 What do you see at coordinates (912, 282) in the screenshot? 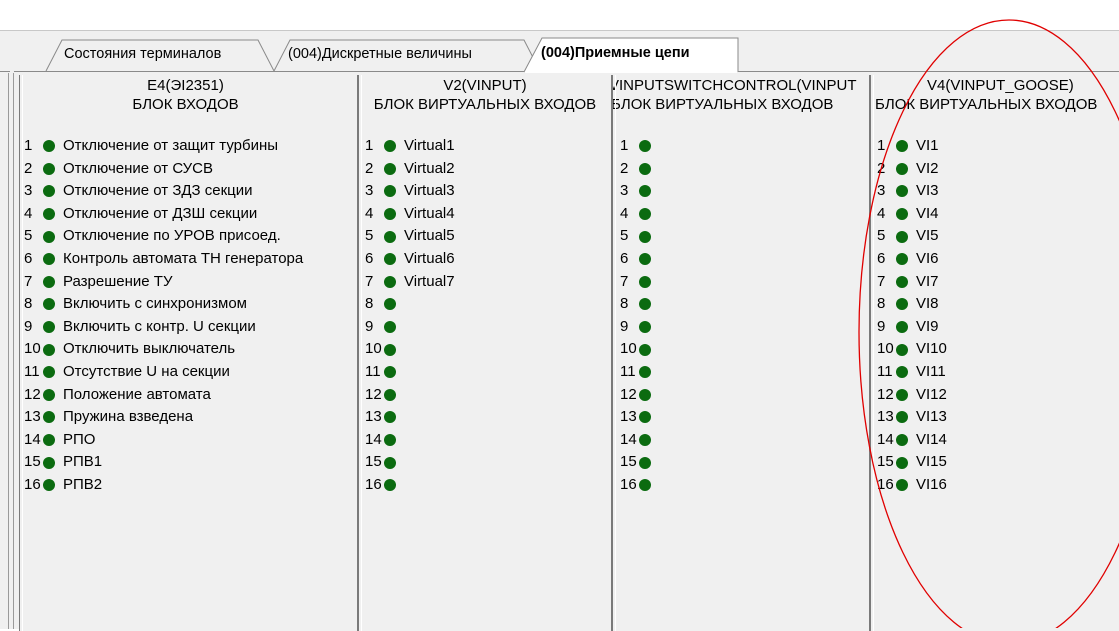
I see `input-row: 7 VI7` at bounding box center [912, 282].